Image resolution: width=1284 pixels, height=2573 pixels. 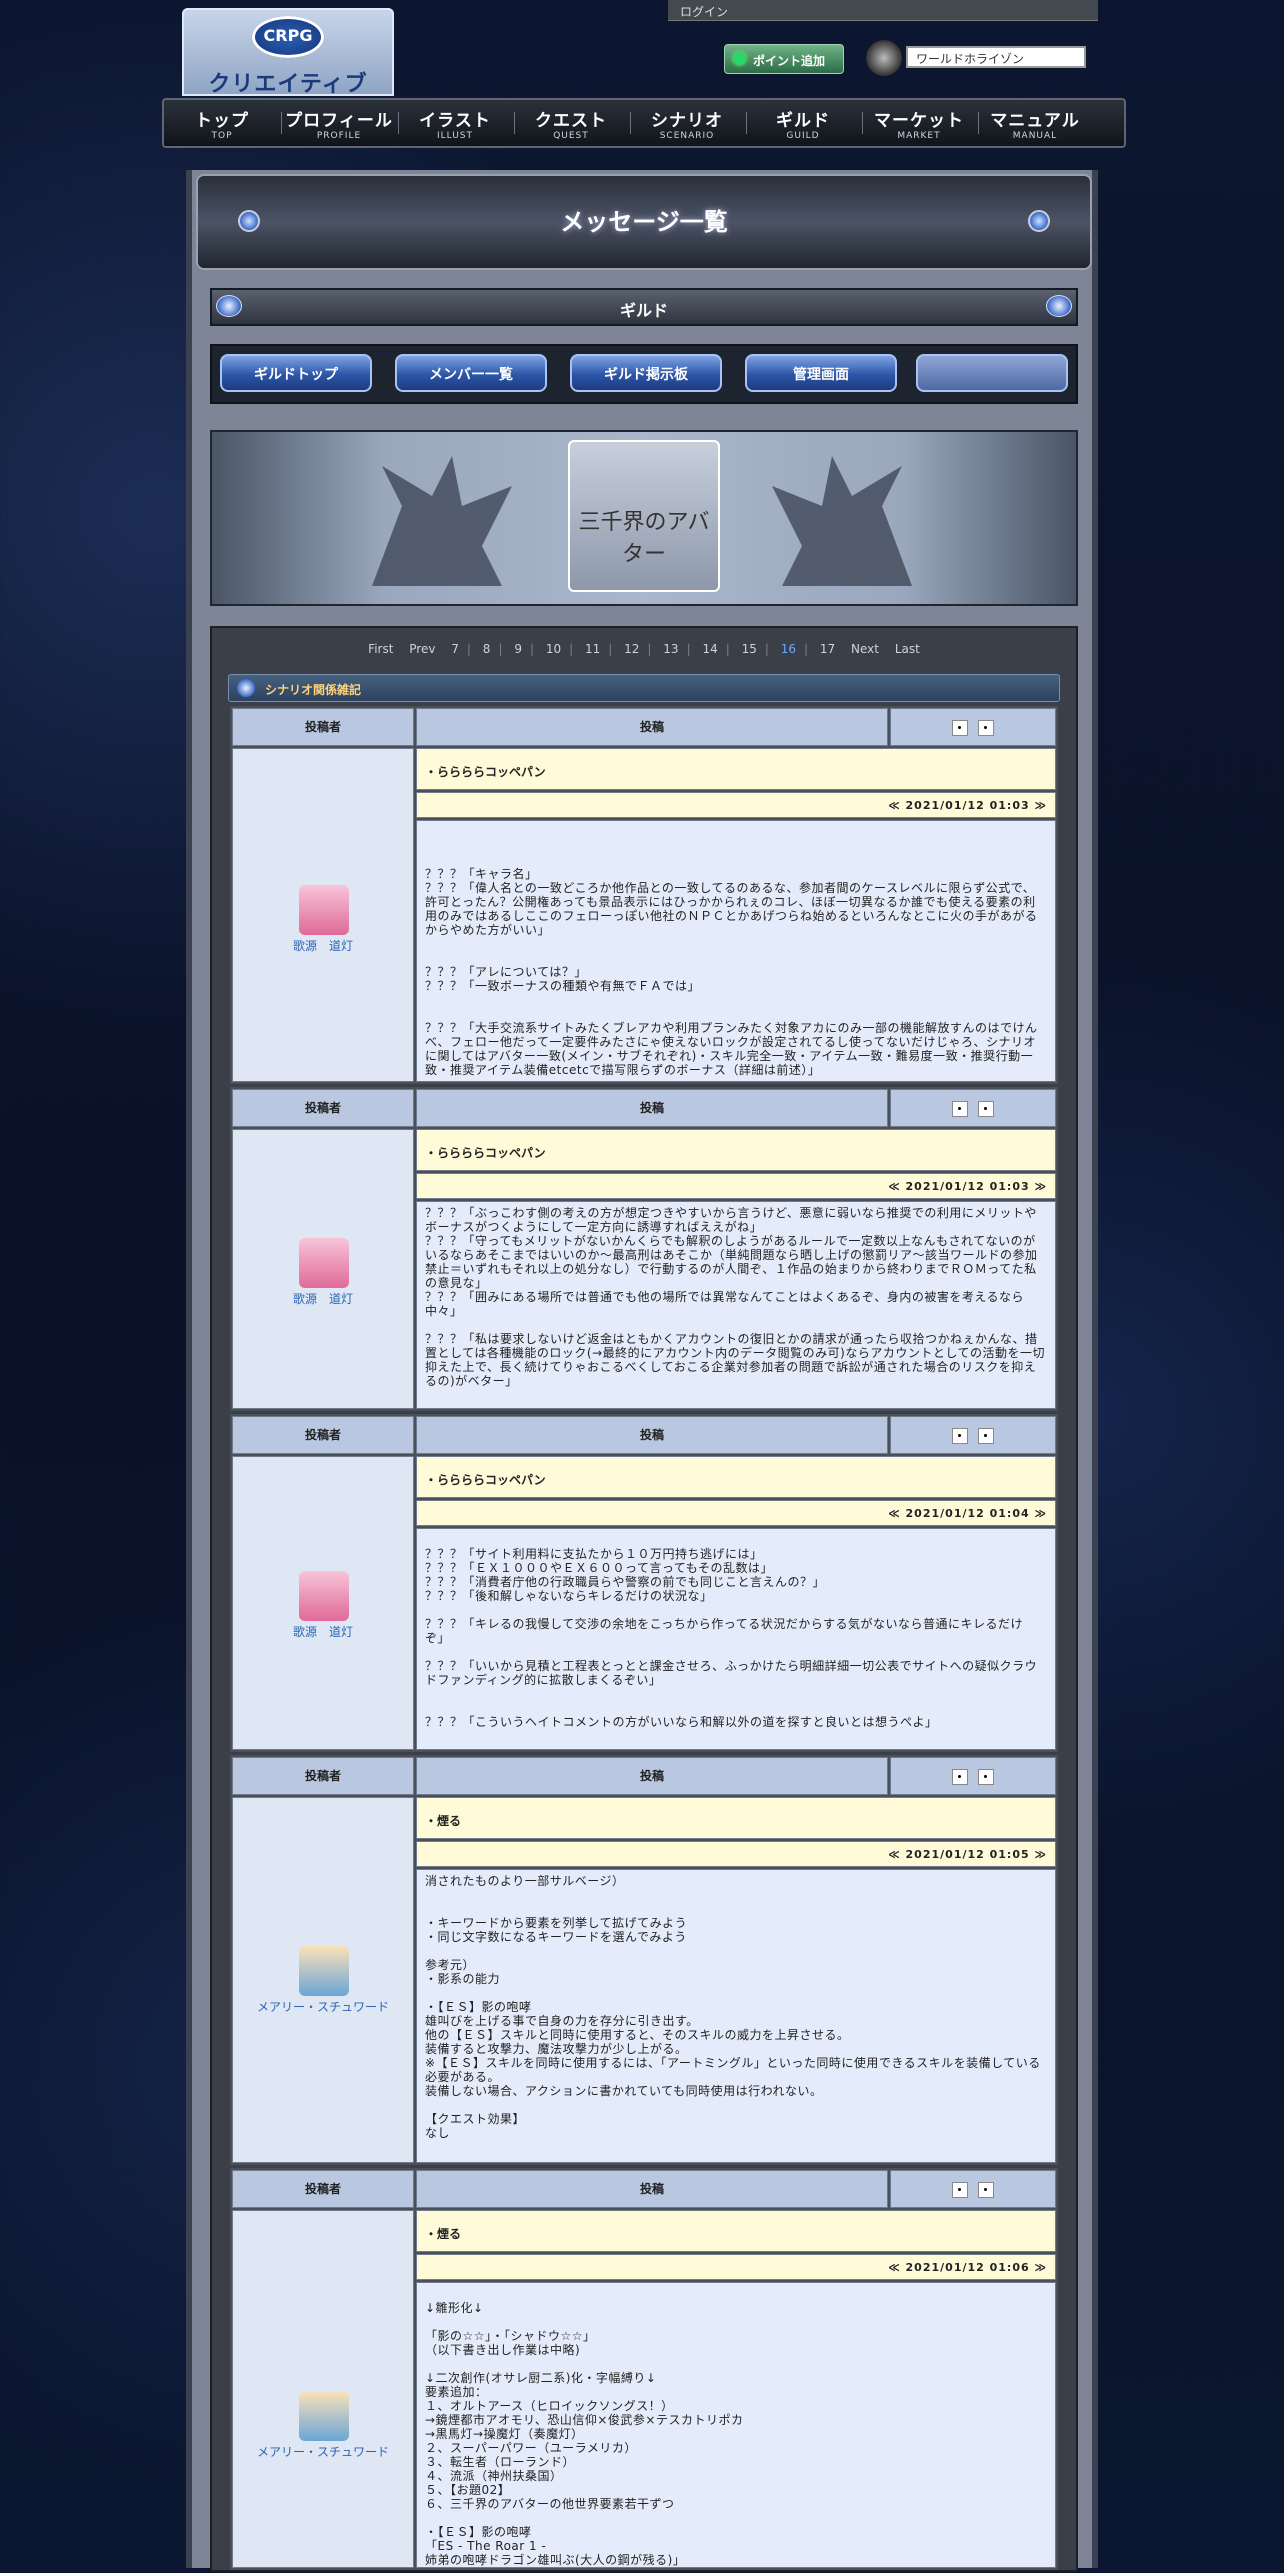 I want to click on guild-emblem: 三千界のアバター, so click(x=644, y=516).